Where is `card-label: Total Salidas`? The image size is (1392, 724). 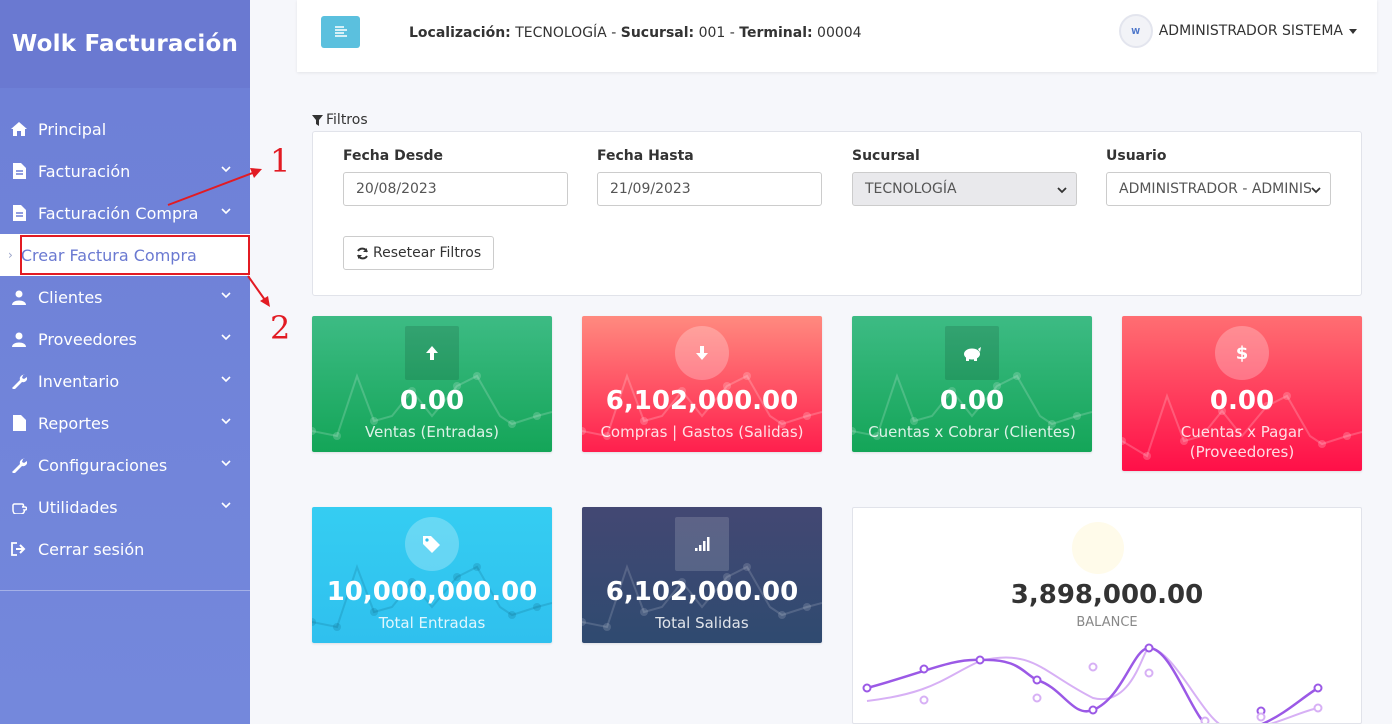
card-label: Total Salidas is located at coordinates (702, 623).